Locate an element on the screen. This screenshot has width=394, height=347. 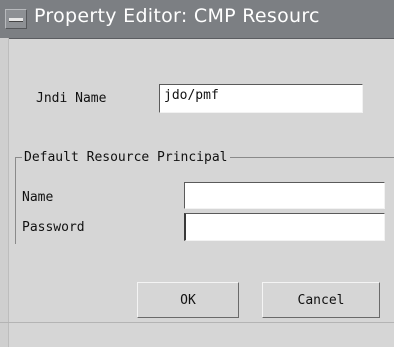
window-title: Property Editor: CMP Resourc is located at coordinates (177, 16).